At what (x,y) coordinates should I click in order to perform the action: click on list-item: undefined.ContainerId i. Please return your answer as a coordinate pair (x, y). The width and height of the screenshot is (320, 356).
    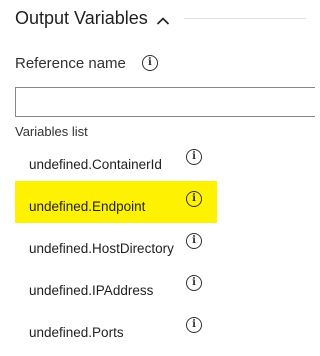
    Looking at the image, I should click on (116, 160).